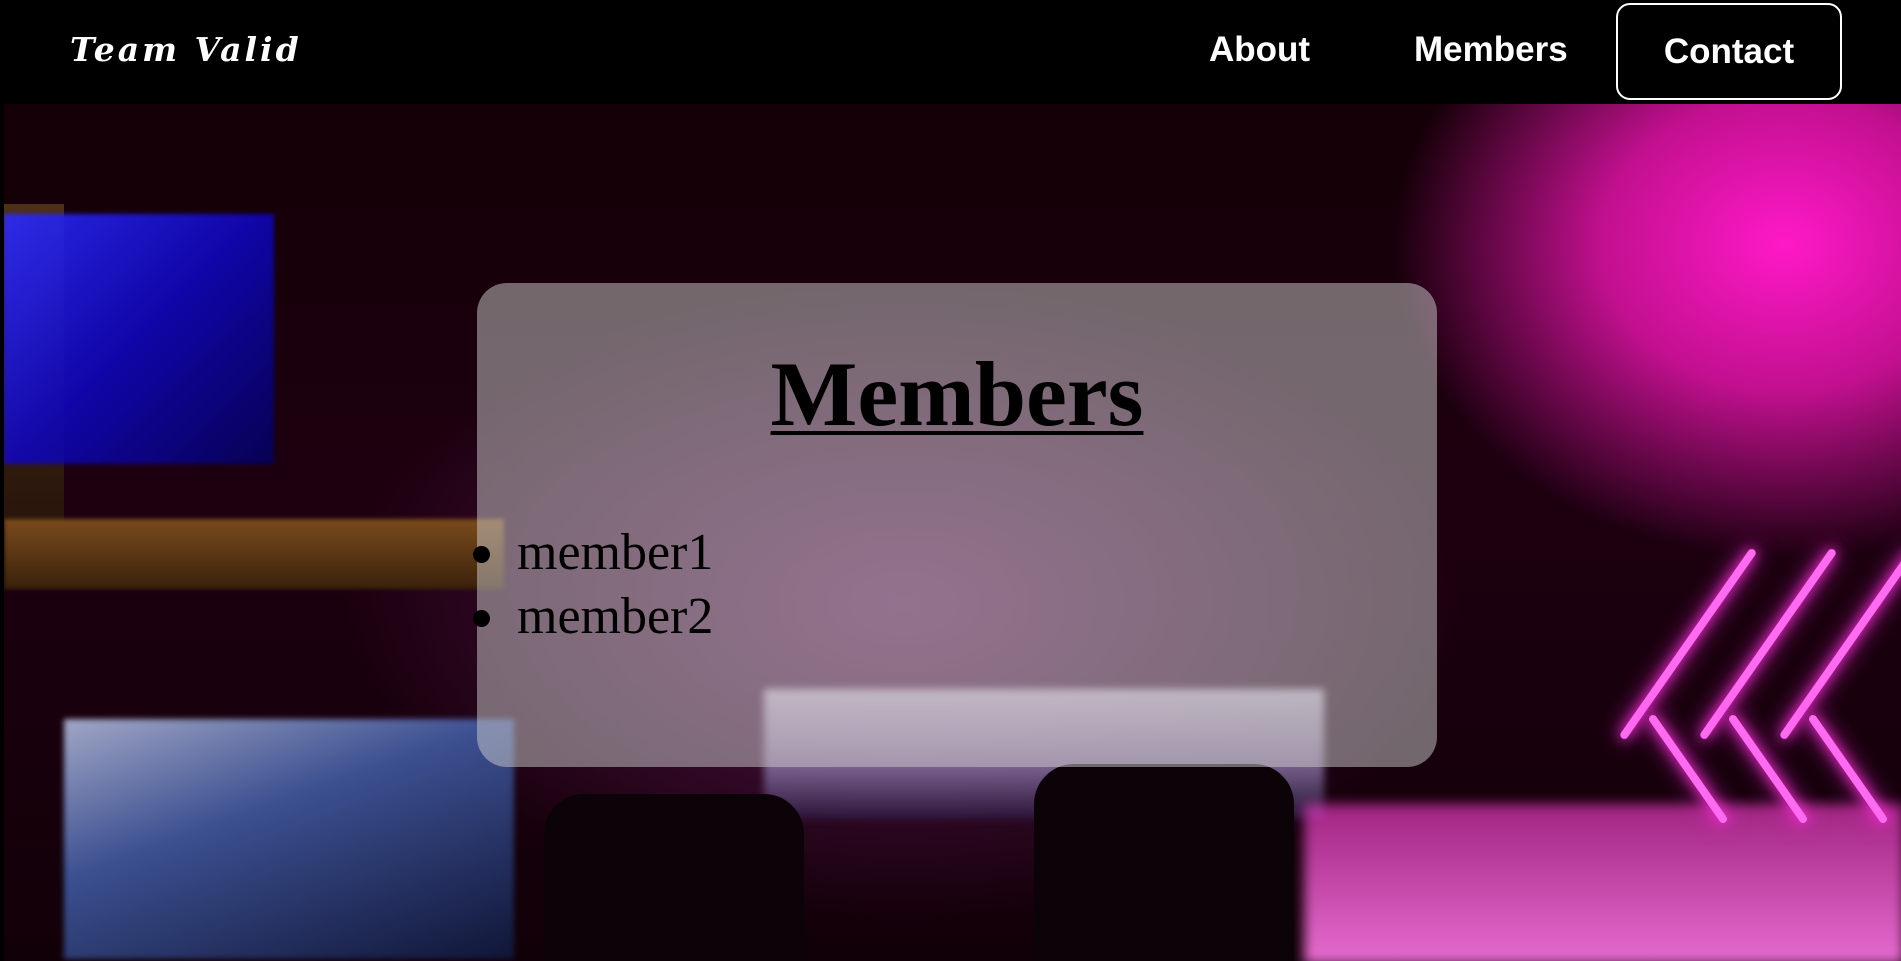 The width and height of the screenshot is (1901, 961). I want to click on member-list-item: member2, so click(593, 617).